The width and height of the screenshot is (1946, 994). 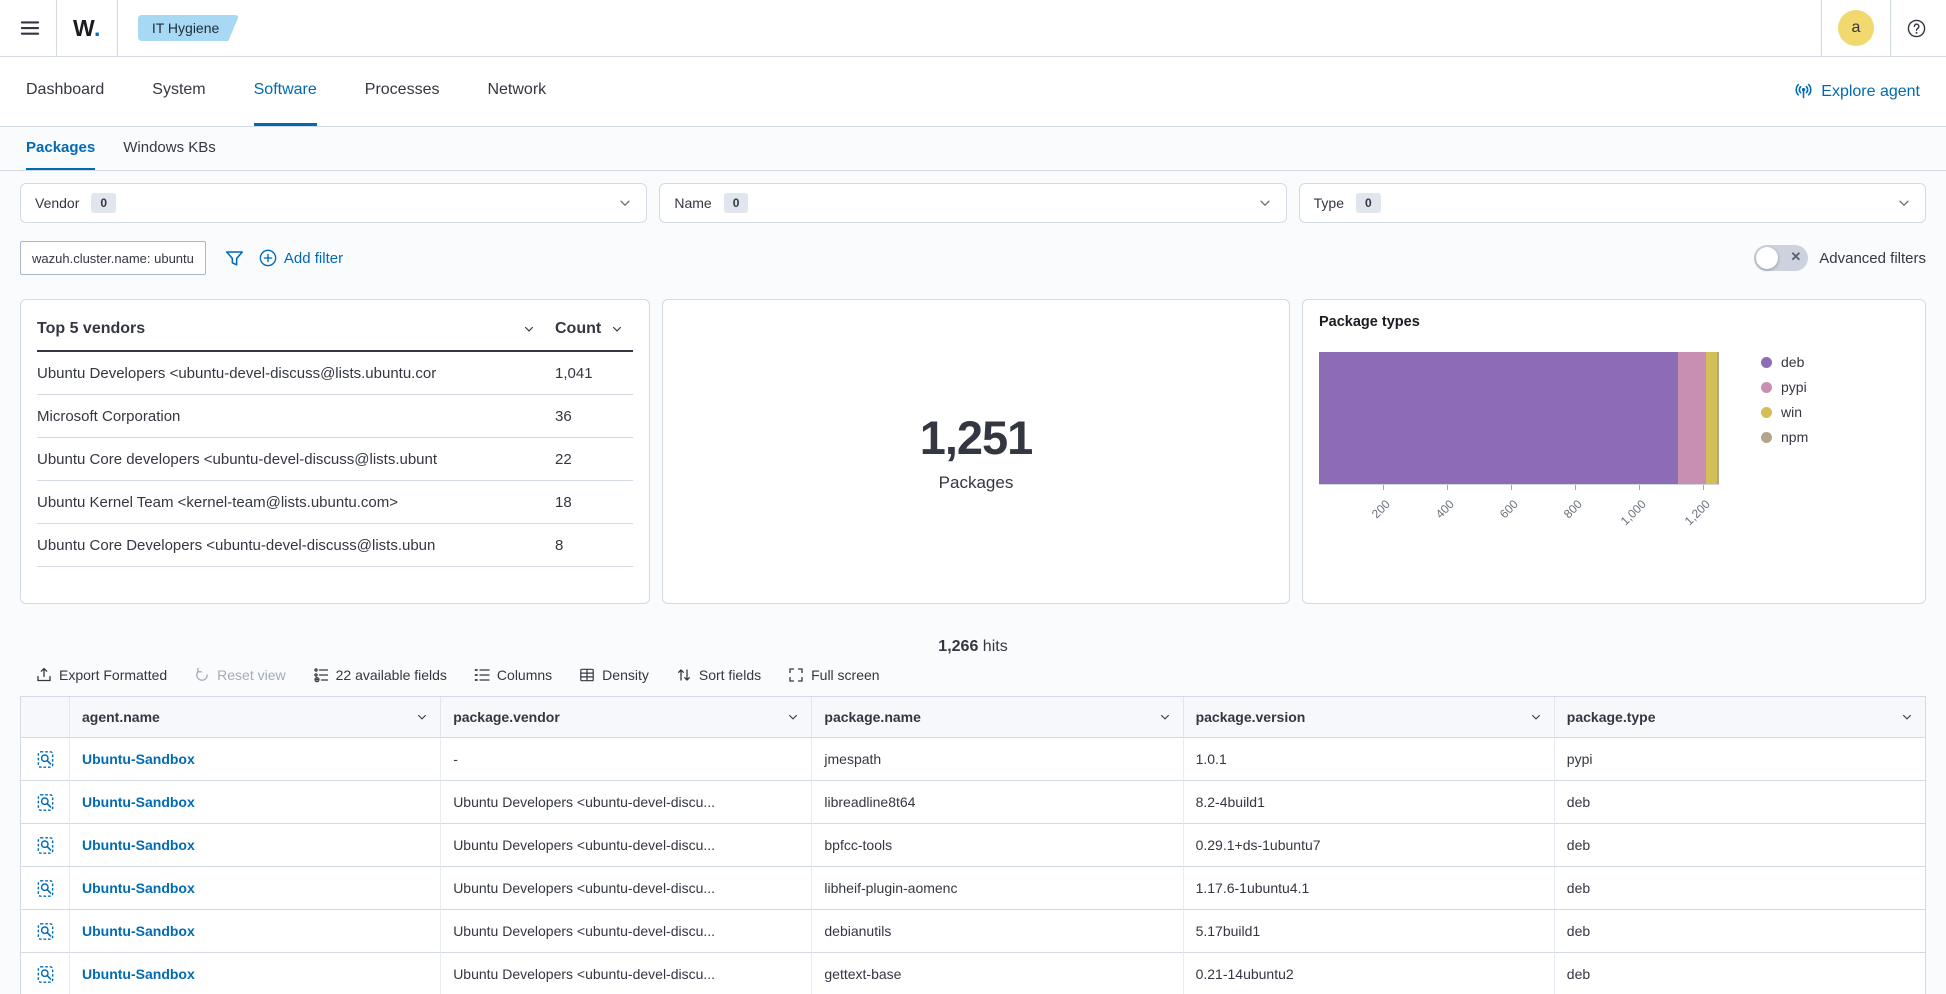 What do you see at coordinates (61, 148) in the screenshot?
I see `subtab-packages: Packages` at bounding box center [61, 148].